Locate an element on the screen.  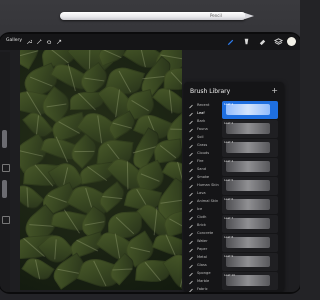
undo-button is located at coordinates (6, 220).